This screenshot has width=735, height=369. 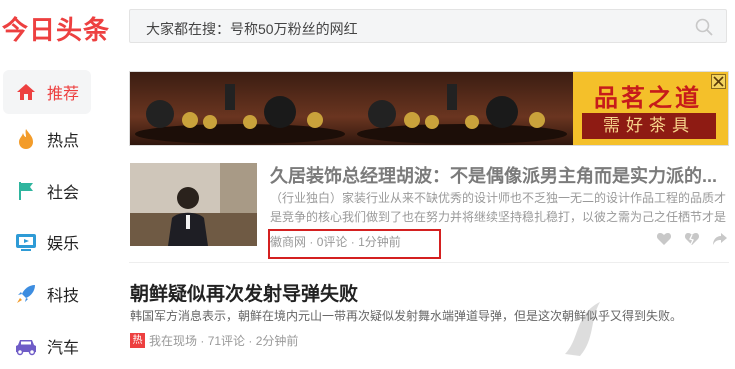 I want to click on sidebar-item-society: 社会, so click(x=47, y=191).